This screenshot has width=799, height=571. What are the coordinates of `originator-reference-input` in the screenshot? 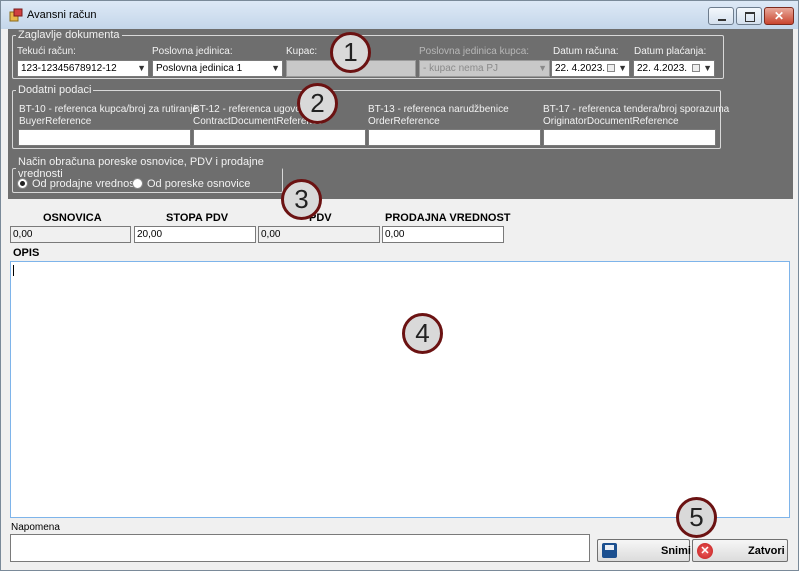 It's located at (629, 137).